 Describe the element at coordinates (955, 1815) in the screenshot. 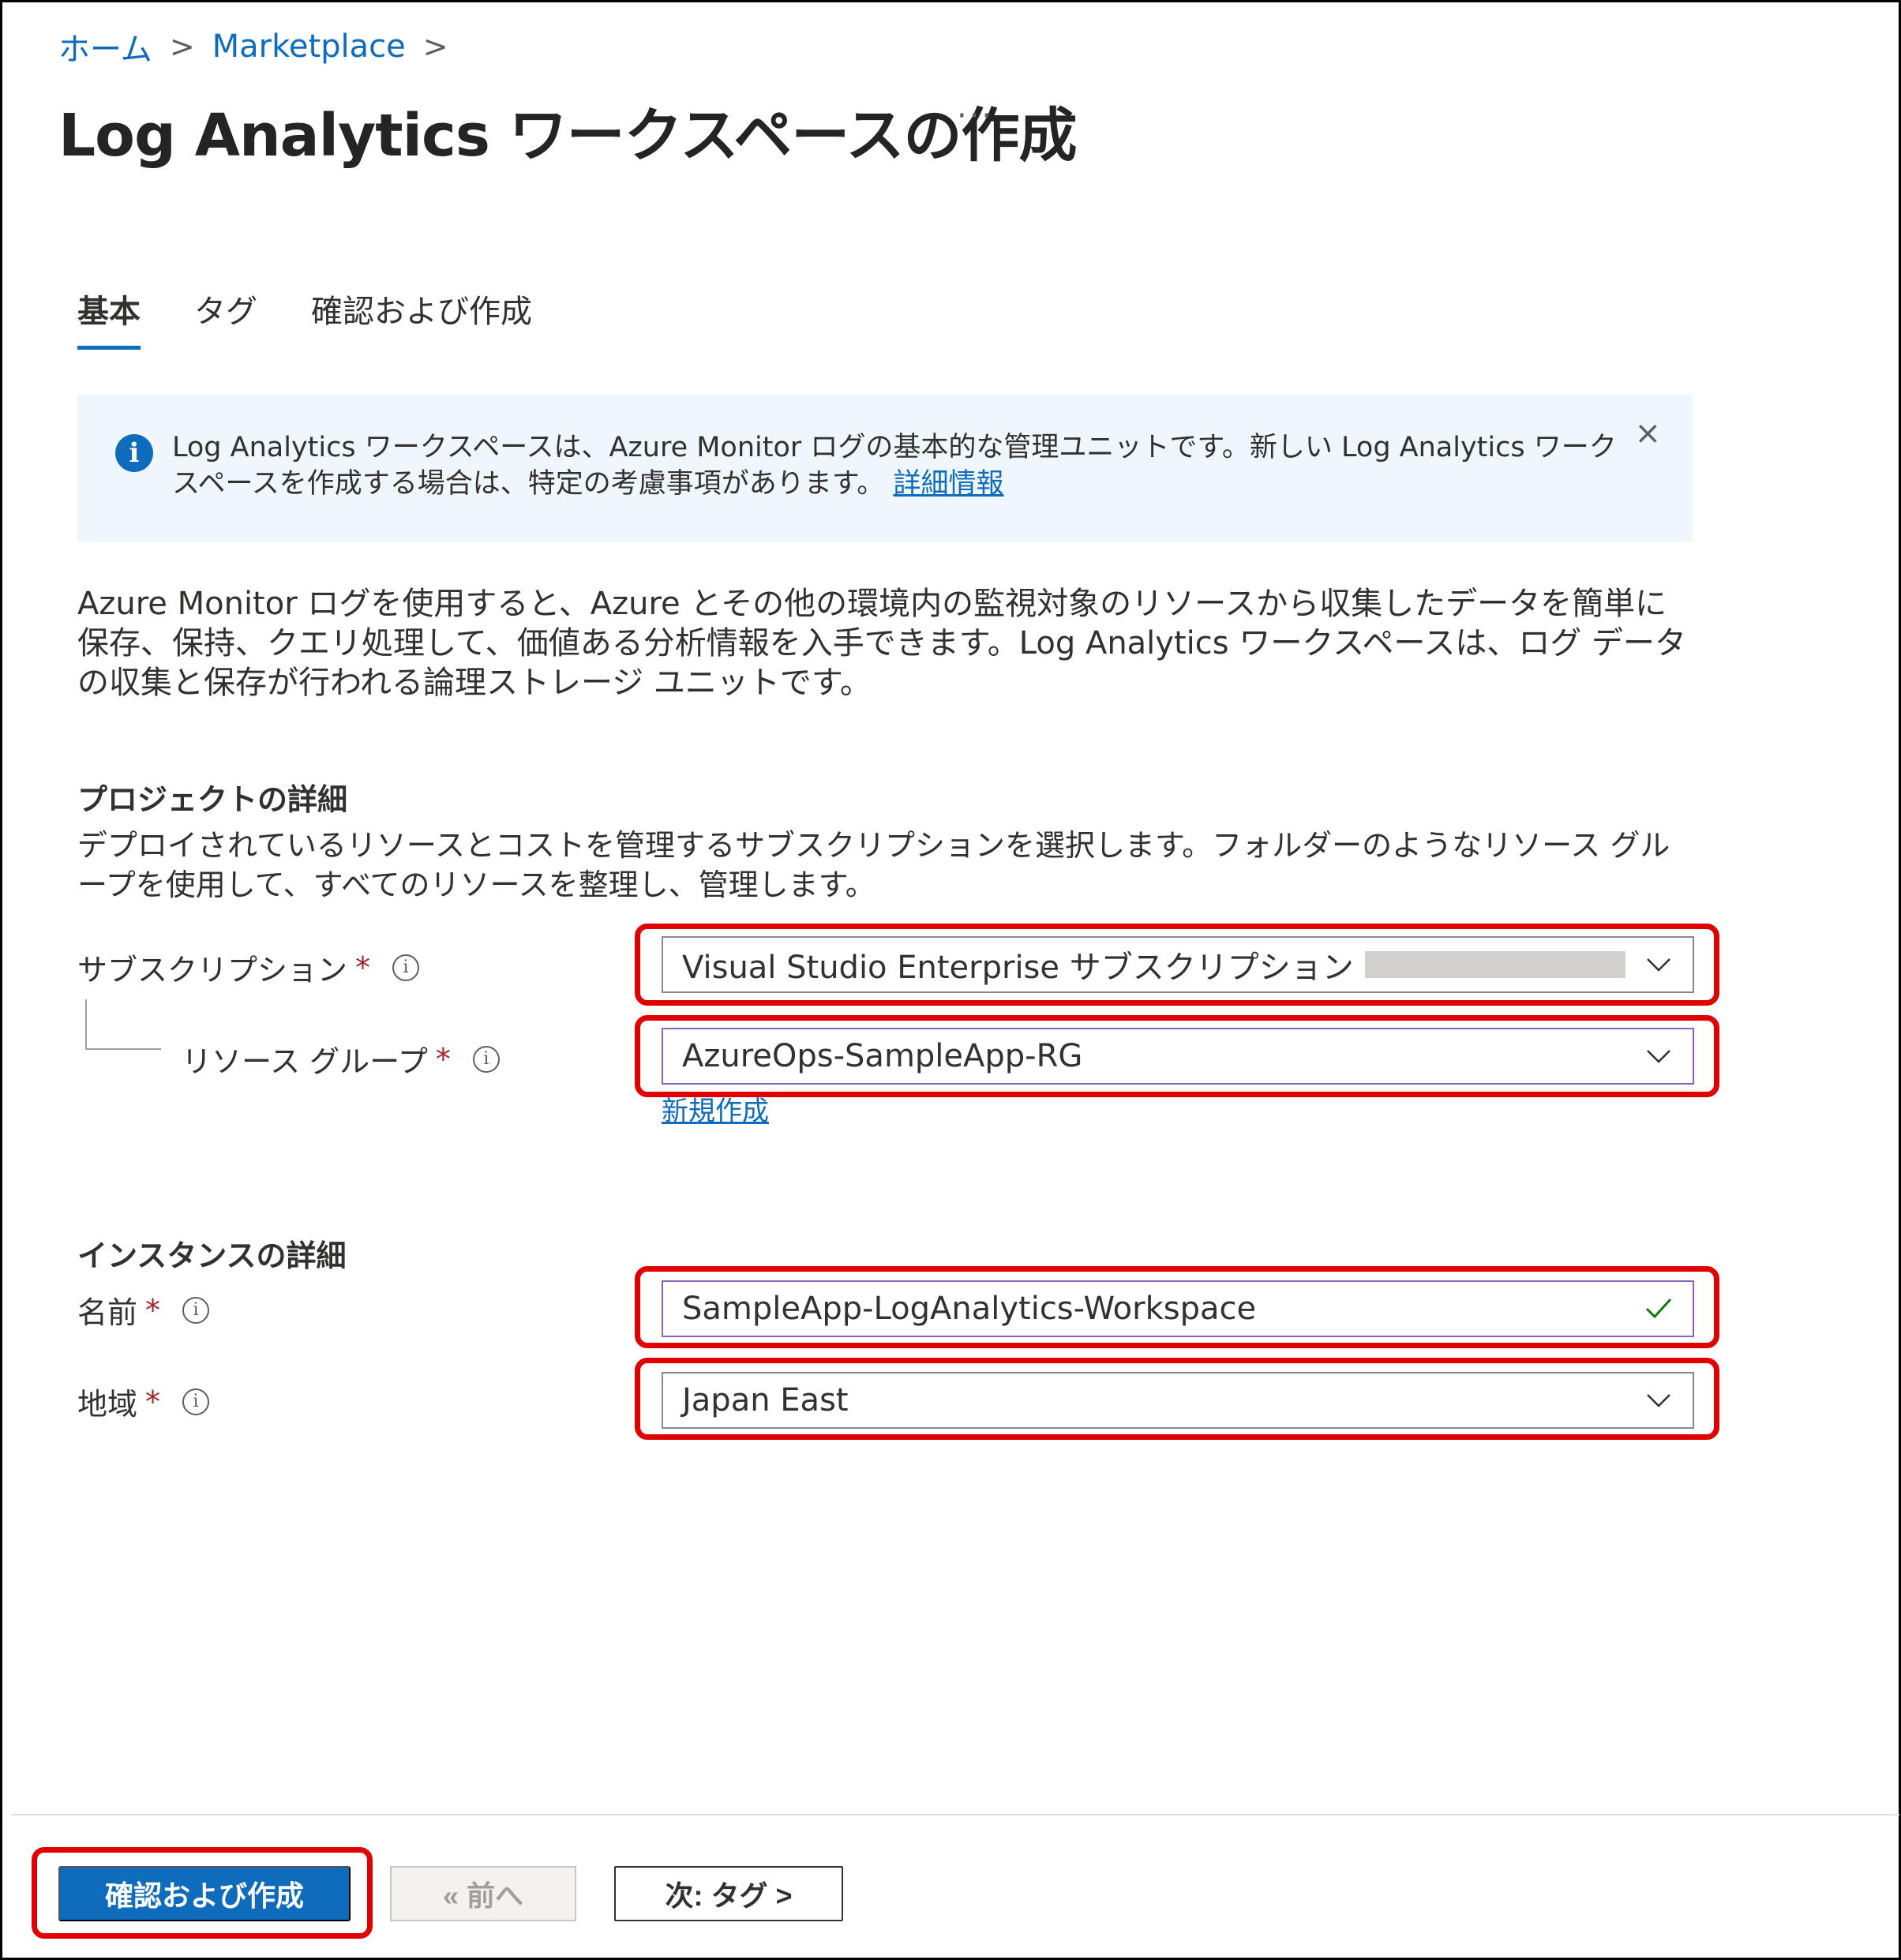

I see `footer-divider` at that location.